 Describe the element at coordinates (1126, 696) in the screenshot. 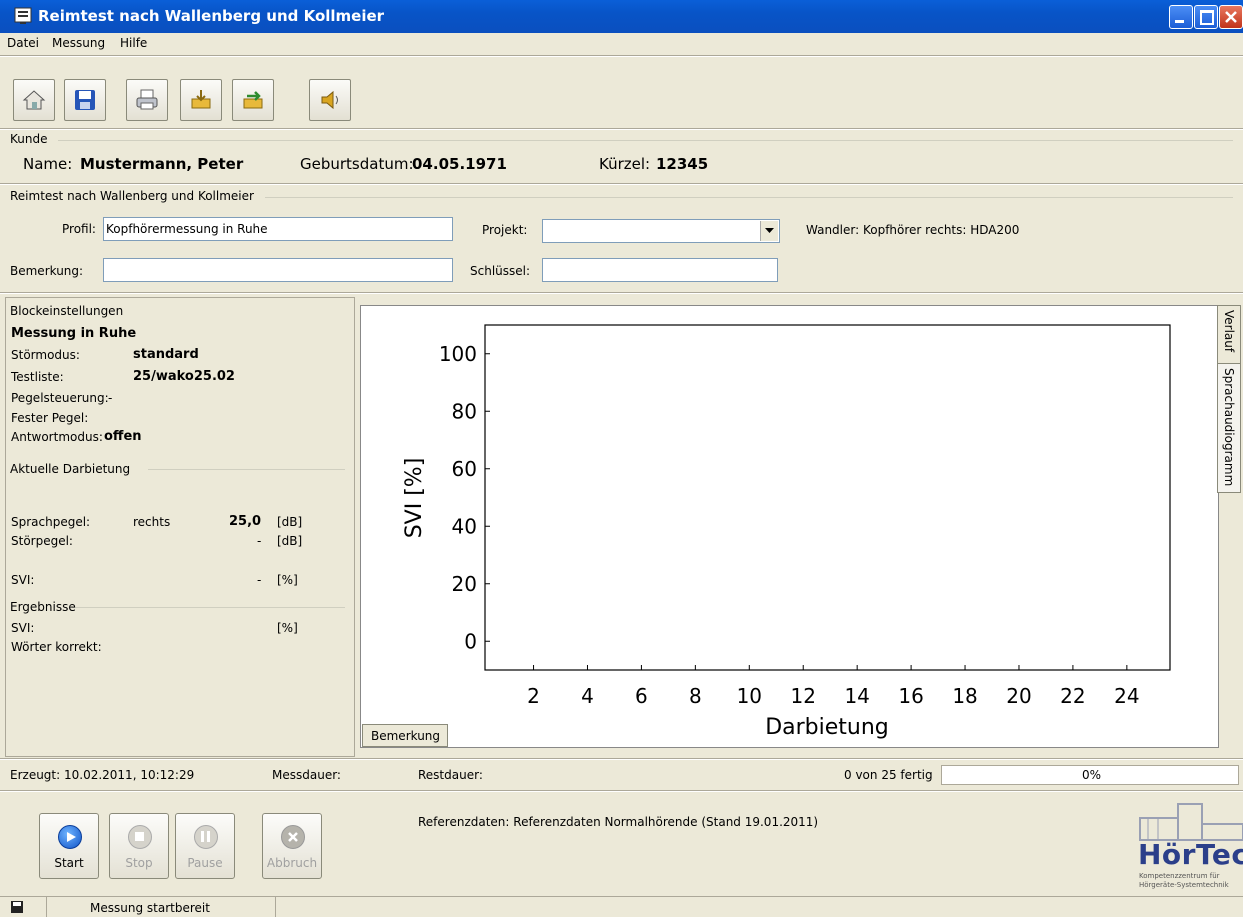

I see `x-tick-label: 24` at that location.